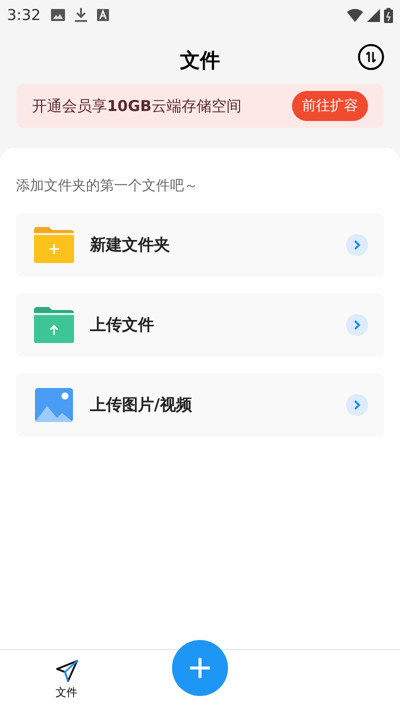  I want to click on promo-text: 开通会员享10GB云端存储空间, so click(137, 106).